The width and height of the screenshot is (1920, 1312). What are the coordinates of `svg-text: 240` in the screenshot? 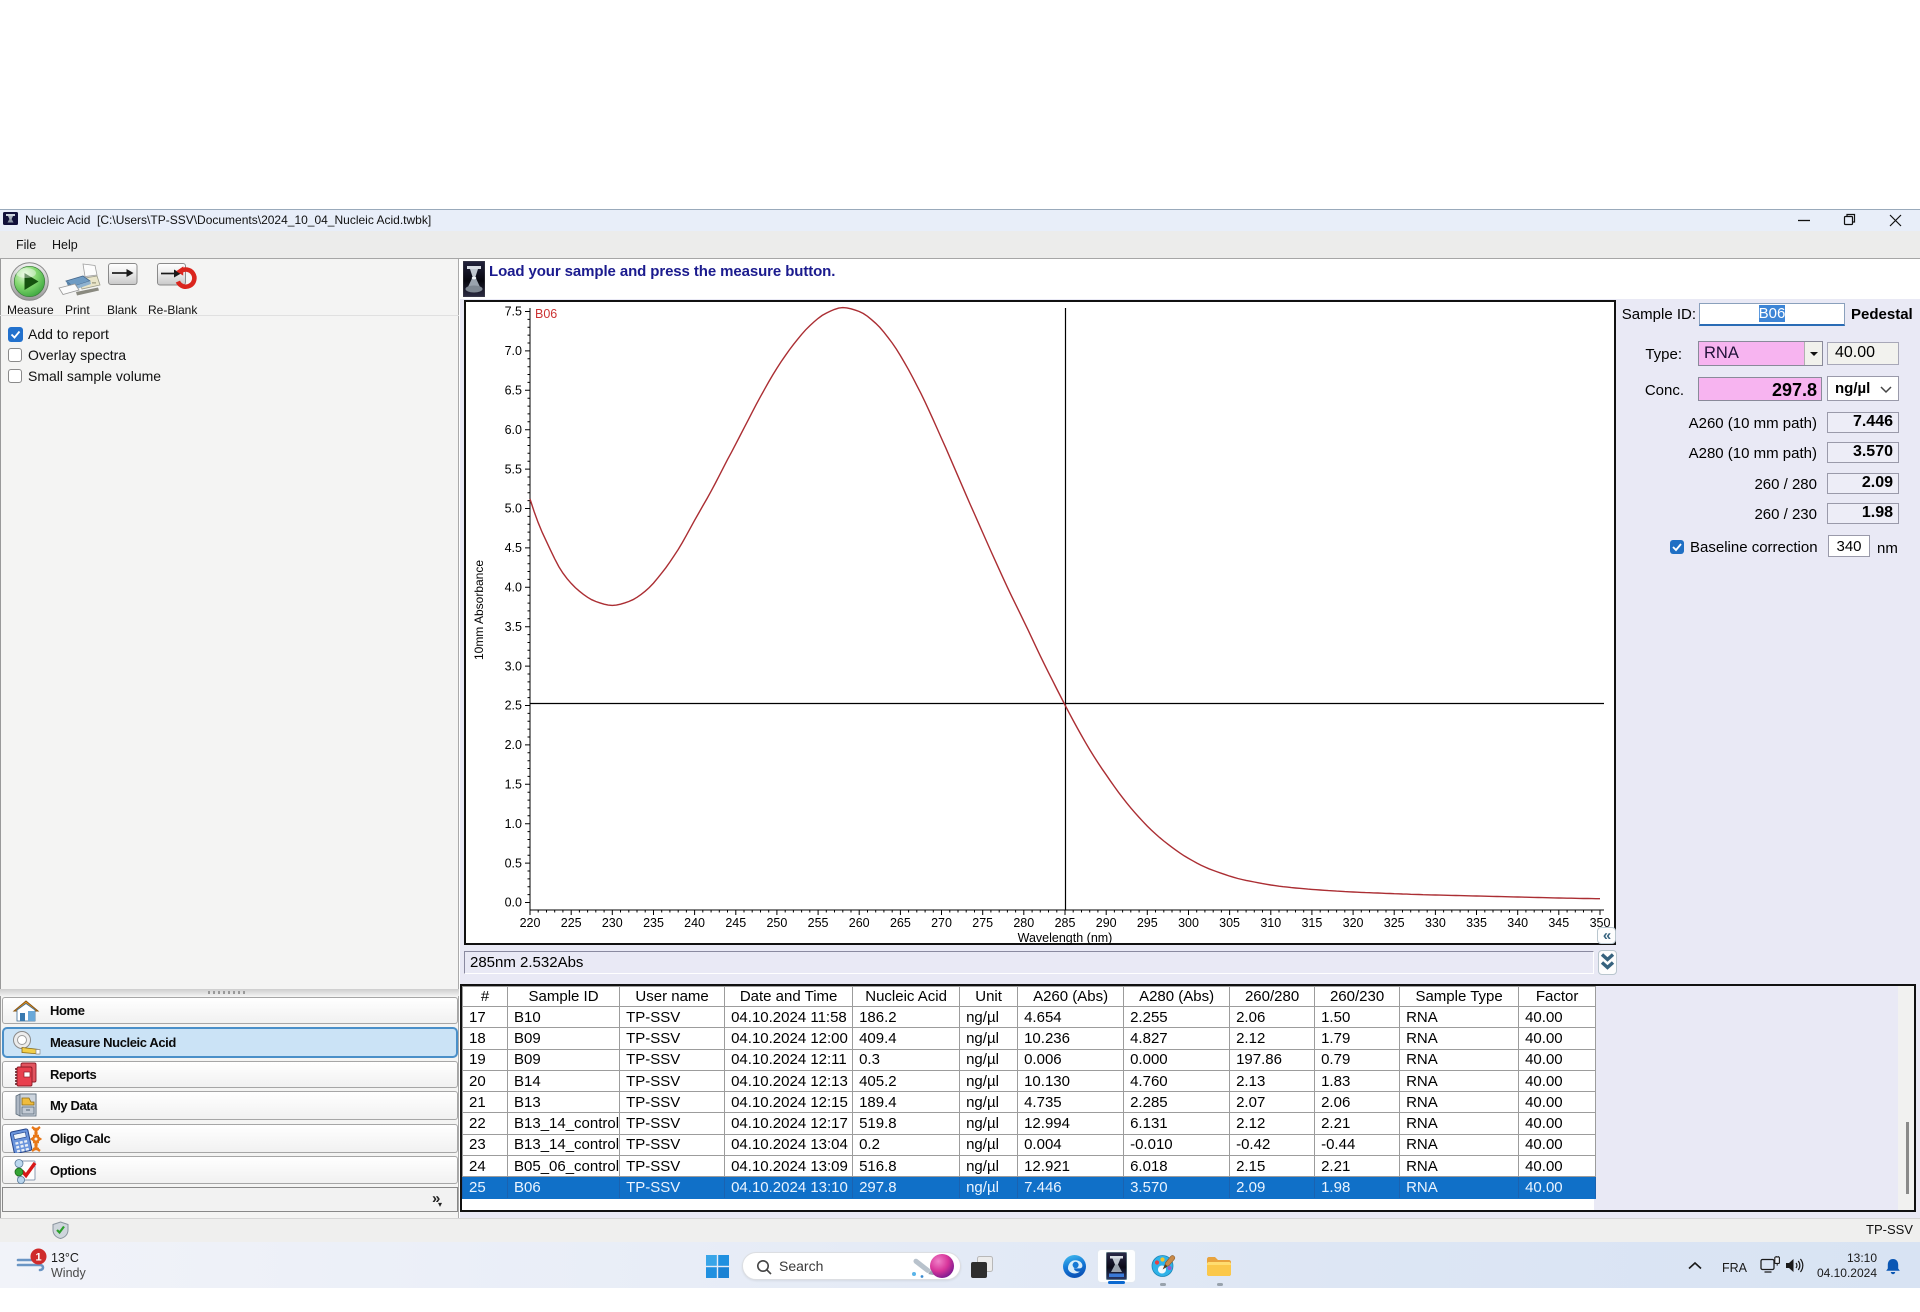 It's located at (694, 923).